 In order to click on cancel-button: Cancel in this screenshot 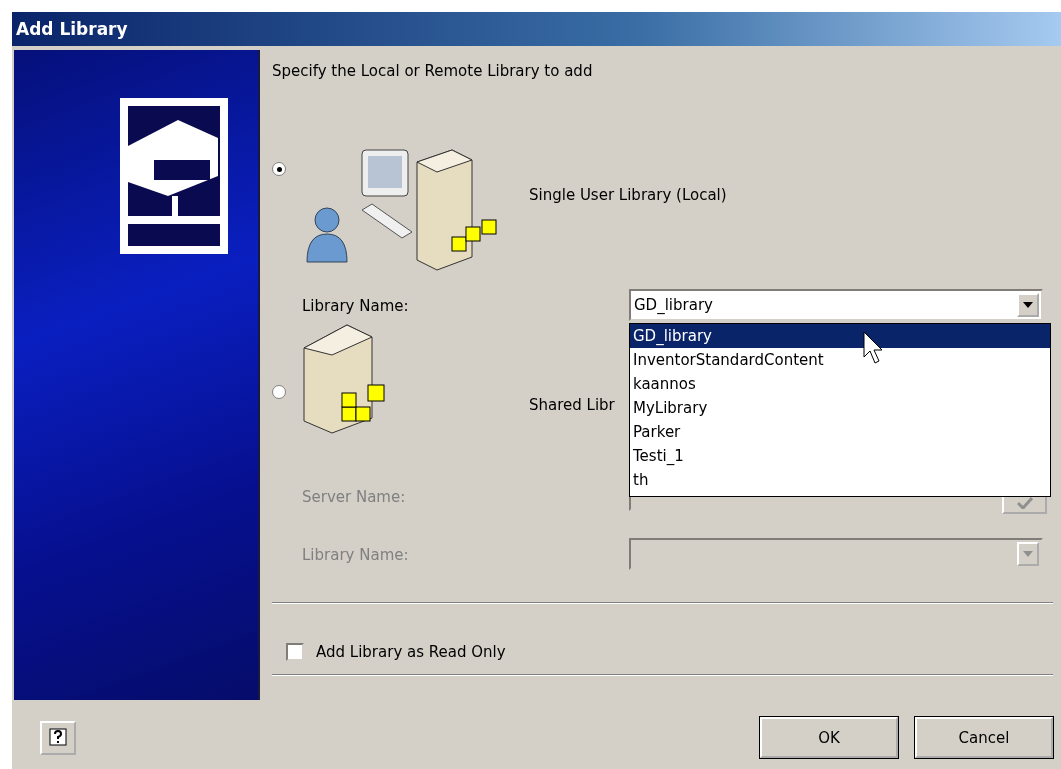, I will do `click(984, 737)`.